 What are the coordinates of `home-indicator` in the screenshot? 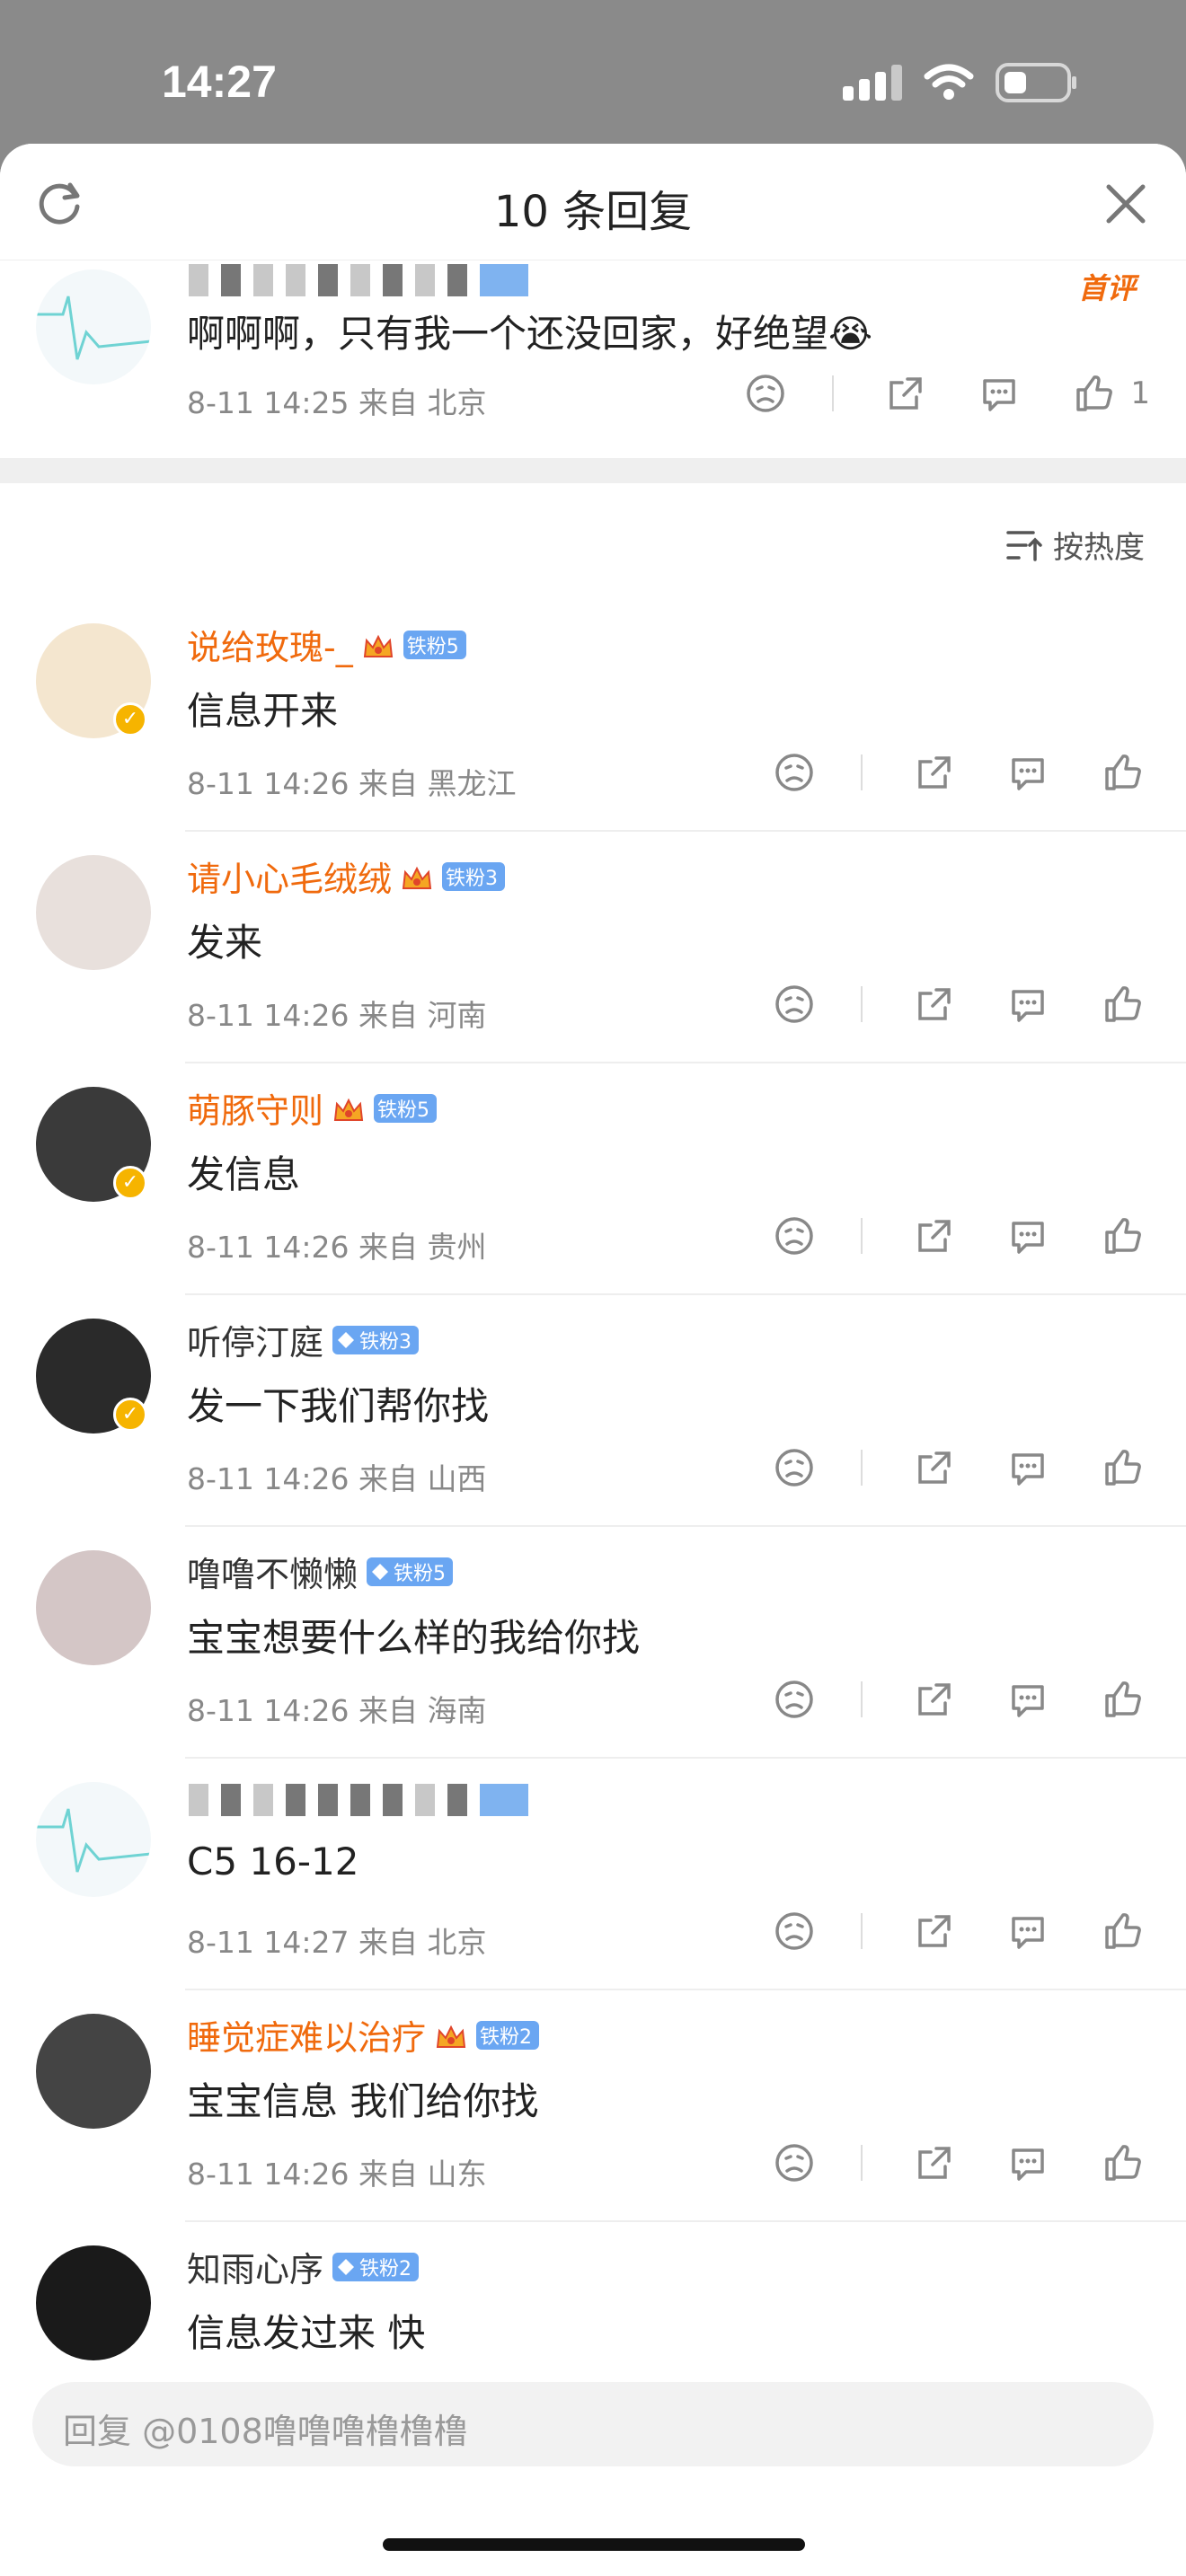 It's located at (594, 2544).